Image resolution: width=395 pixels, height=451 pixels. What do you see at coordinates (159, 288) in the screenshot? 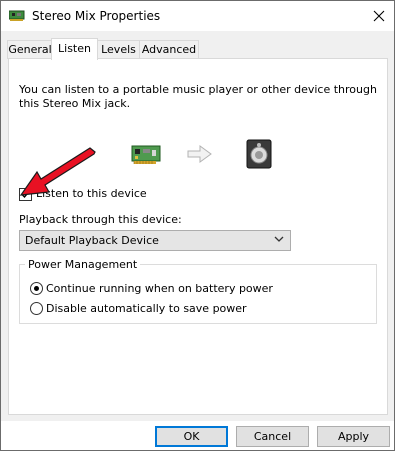
I see `radio-continue-running-label: Continue running when on battery power` at bounding box center [159, 288].